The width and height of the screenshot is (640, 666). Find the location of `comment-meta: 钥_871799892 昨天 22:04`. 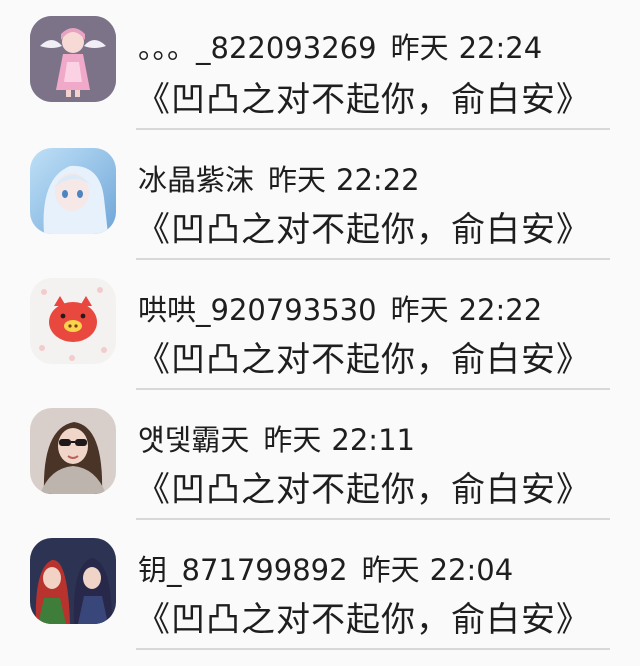

comment-meta: 钥_871799892 昨天 22:04 is located at coordinates (325, 570).